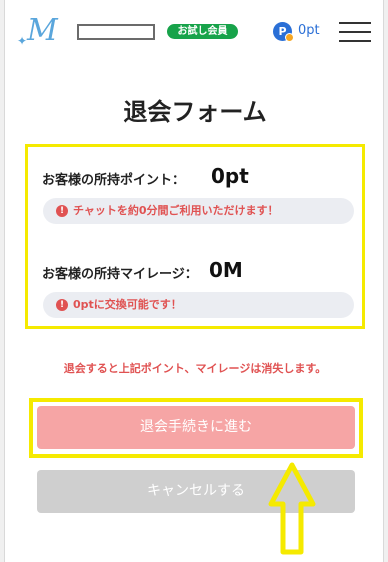 The height and width of the screenshot is (562, 388). Describe the element at coordinates (289, 37) in the screenshot. I see `points-coin-dot` at that location.